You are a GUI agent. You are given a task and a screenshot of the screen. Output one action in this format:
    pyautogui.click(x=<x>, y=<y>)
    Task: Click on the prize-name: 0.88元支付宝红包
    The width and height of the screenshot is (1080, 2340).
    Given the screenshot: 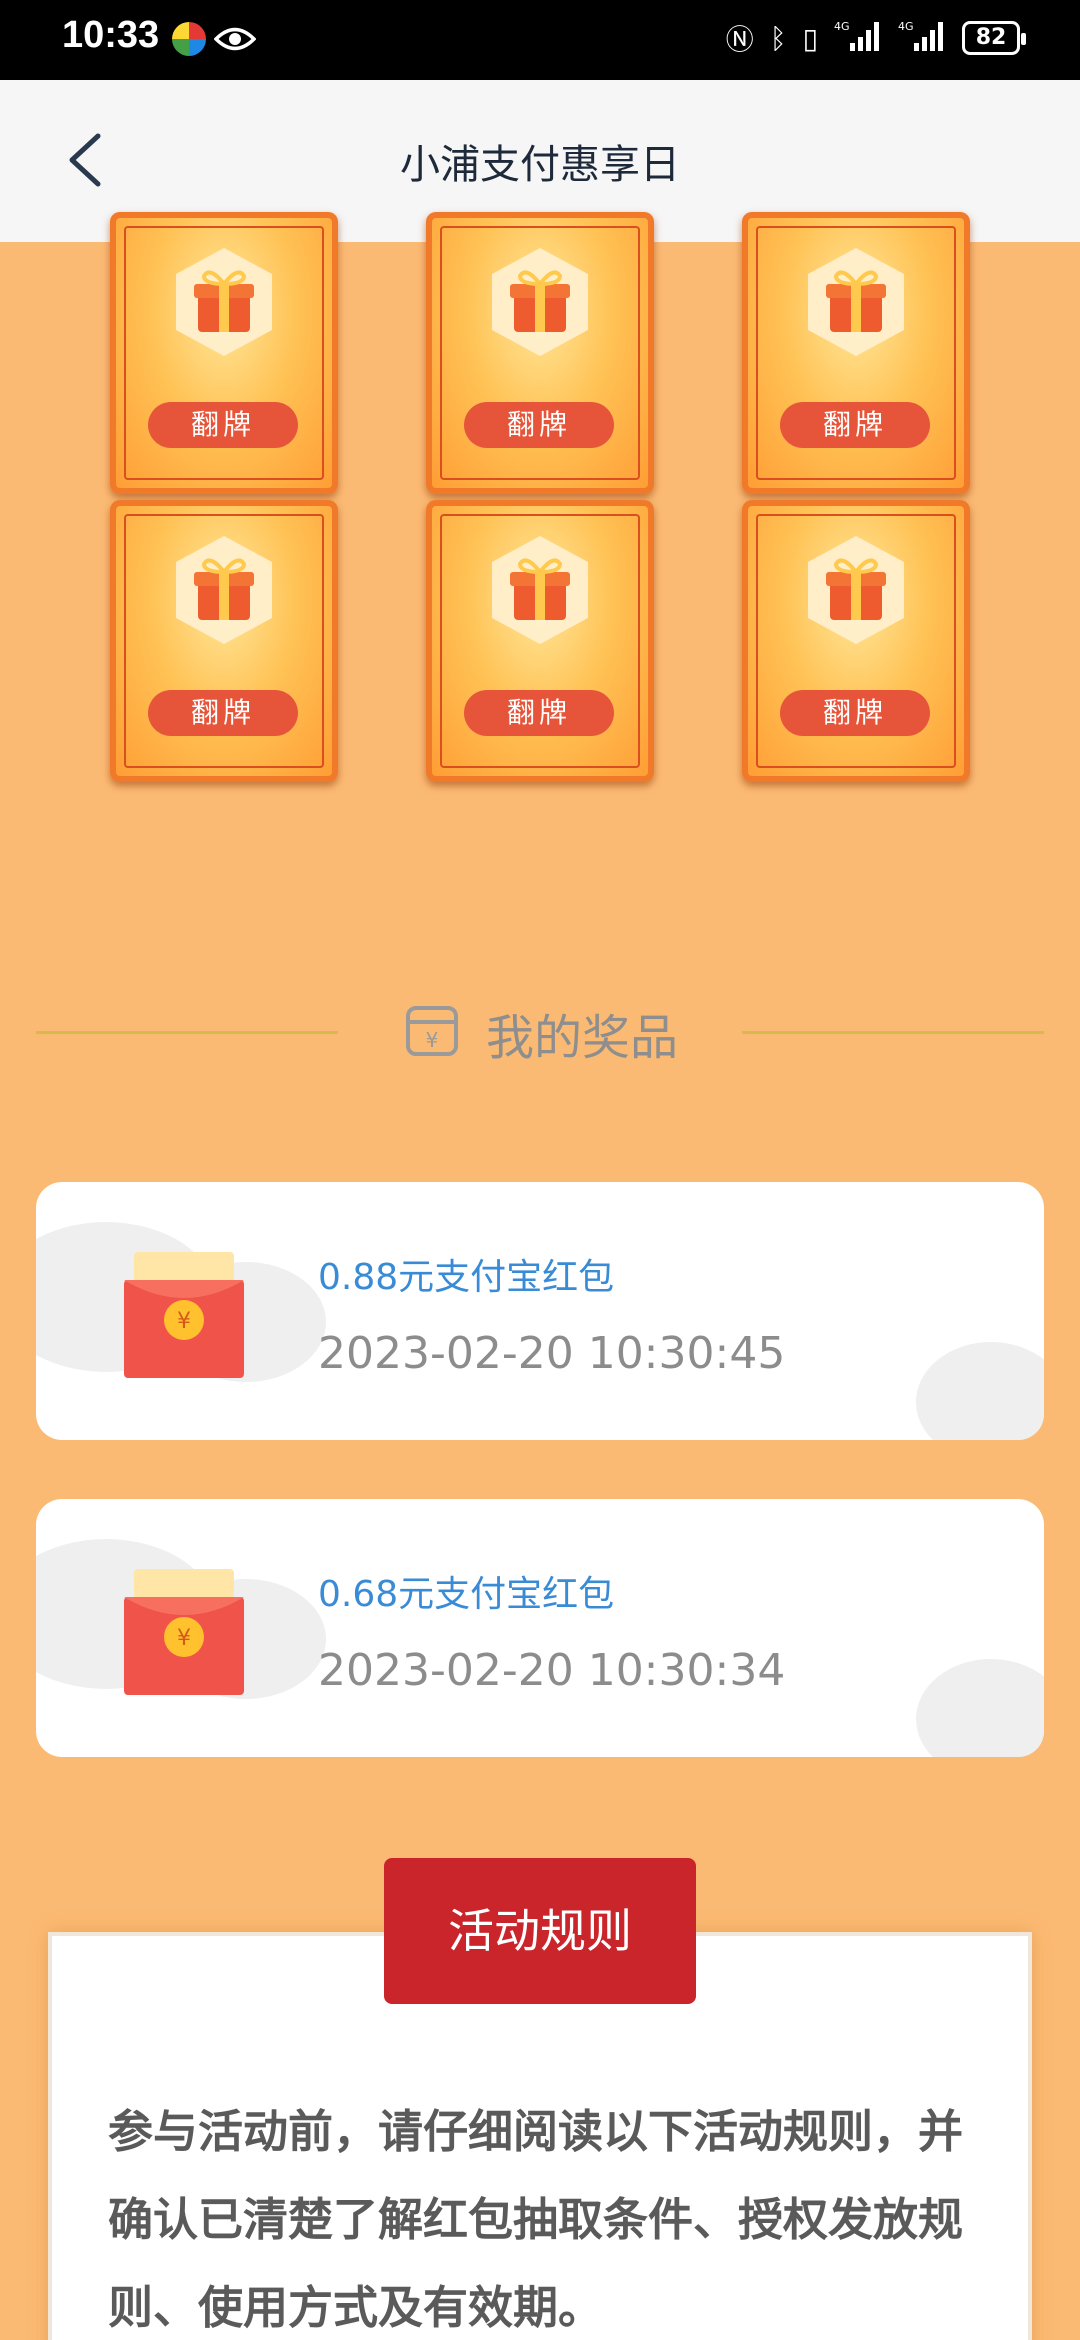 What is the action you would take?
    pyautogui.click(x=466, y=1277)
    